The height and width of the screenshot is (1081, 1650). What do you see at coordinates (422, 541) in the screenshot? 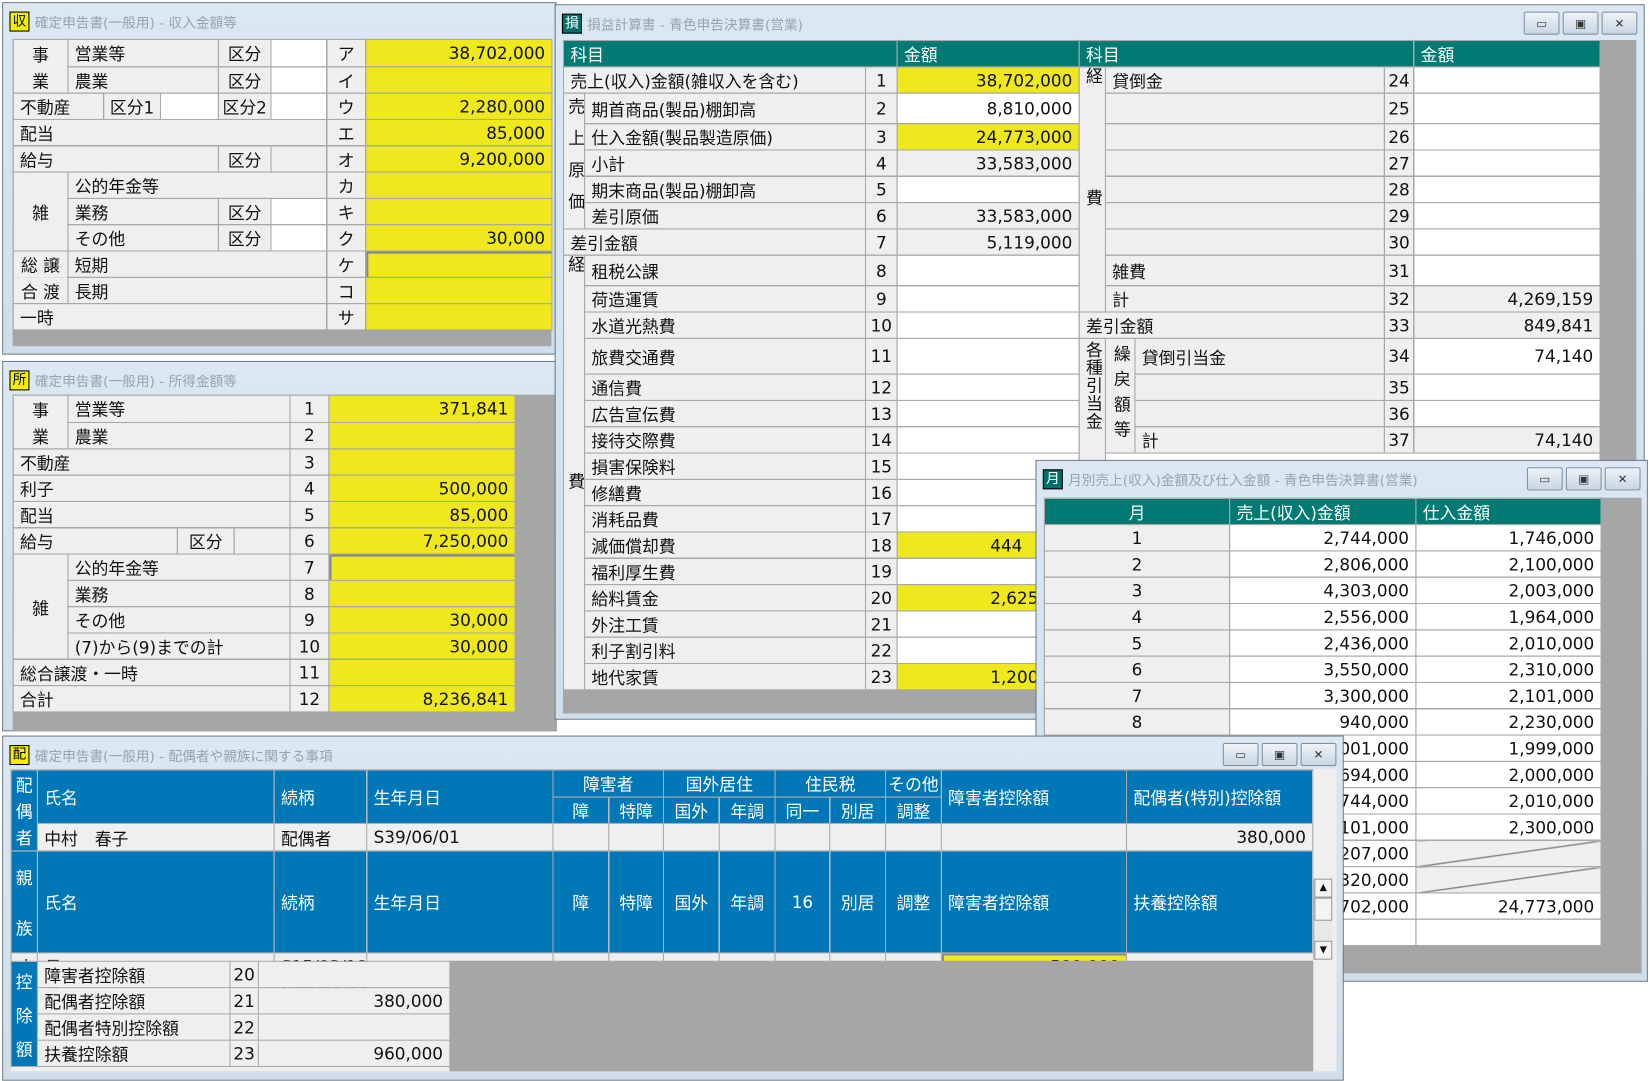
I see `amount-input: 7,250,000` at bounding box center [422, 541].